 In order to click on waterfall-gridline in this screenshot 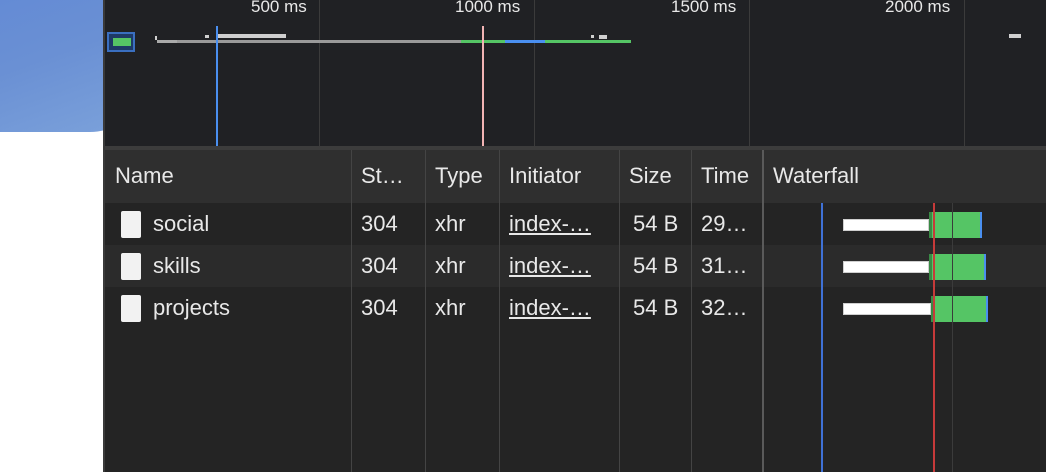, I will do `click(952, 337)`.